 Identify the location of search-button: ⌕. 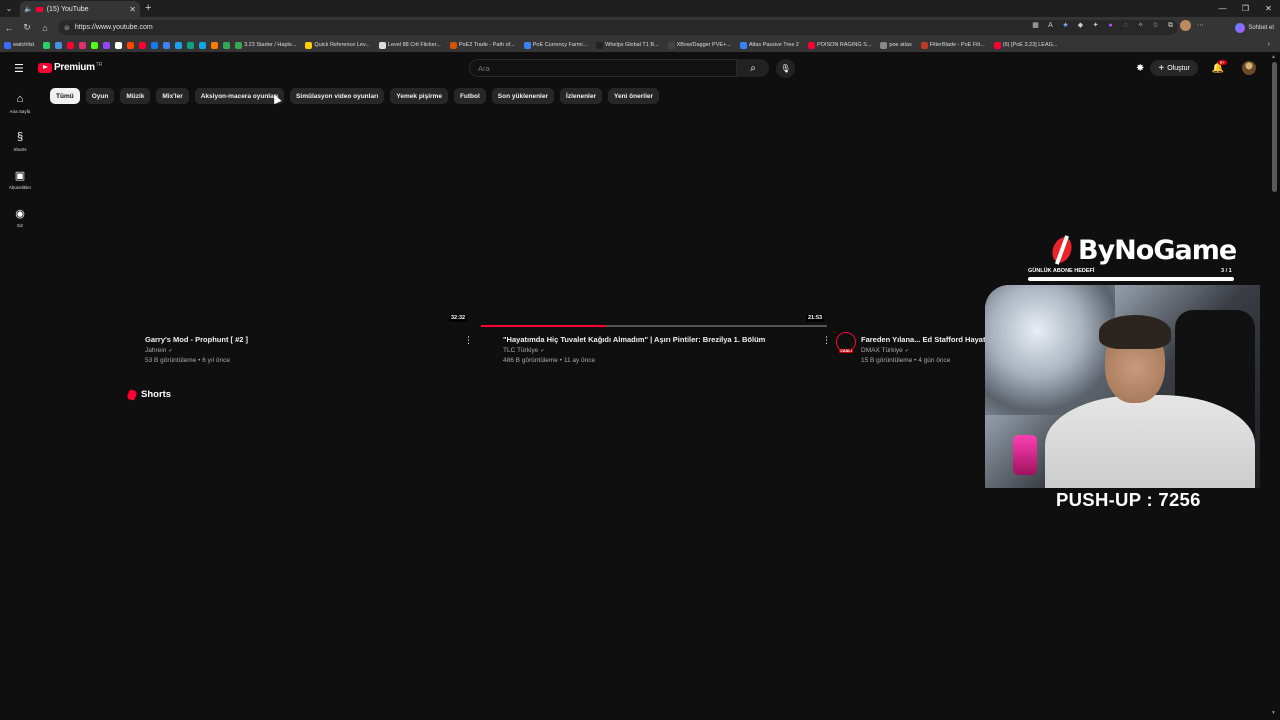
(753, 68).